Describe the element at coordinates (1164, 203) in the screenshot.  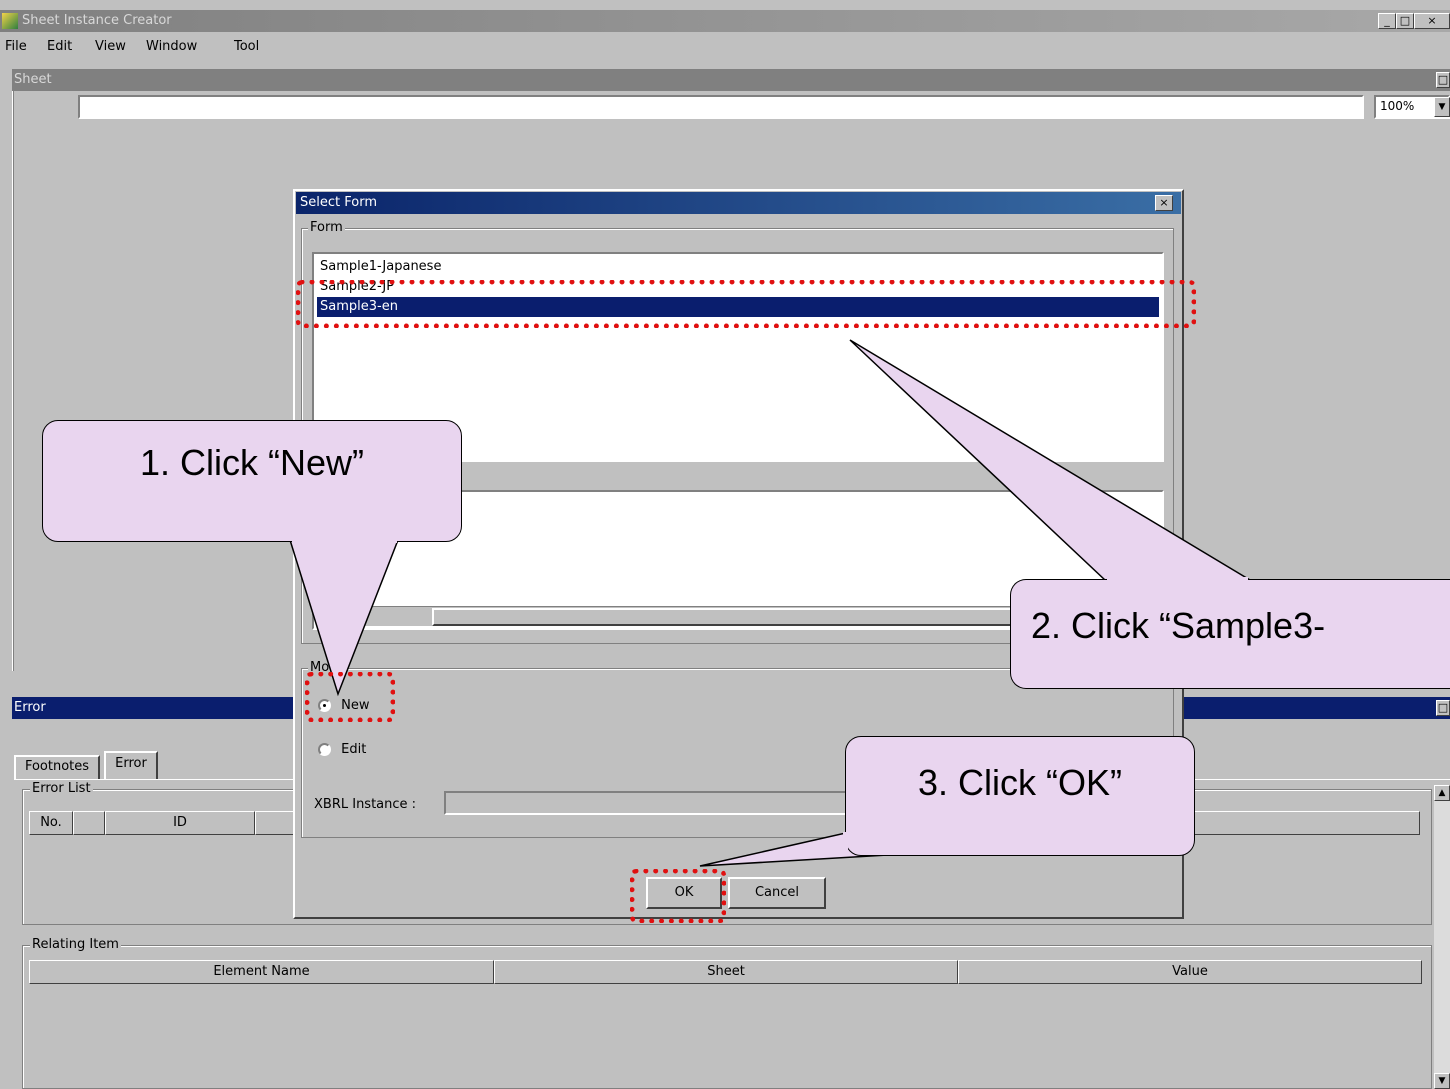
I see `dialog-close-icon: ×` at that location.